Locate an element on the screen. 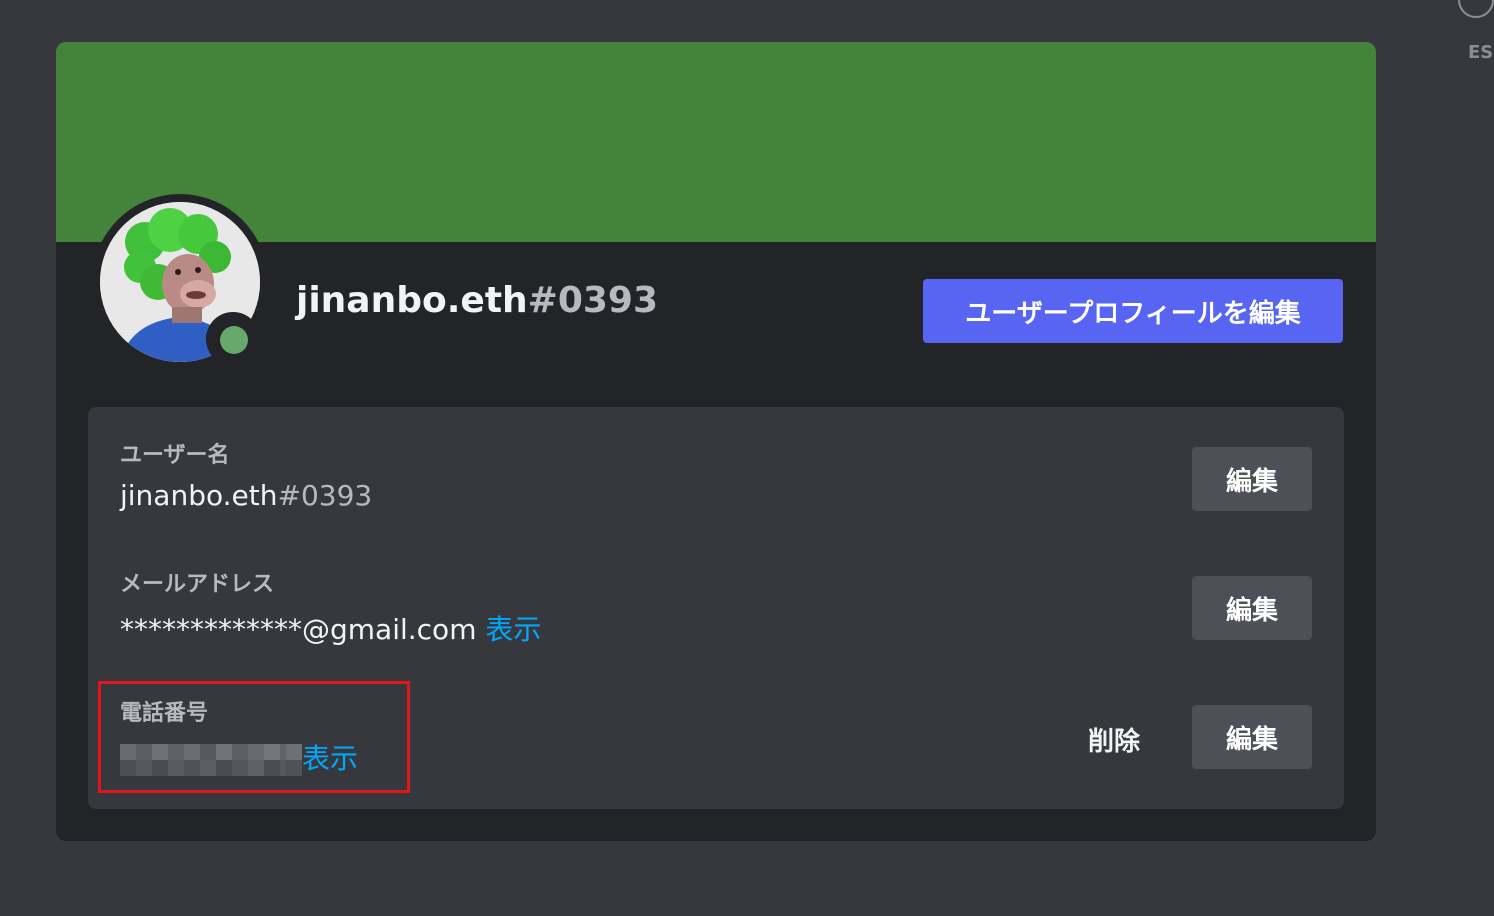 Image resolution: width=1494 pixels, height=916 pixels. online-status-icon is located at coordinates (234, 340).